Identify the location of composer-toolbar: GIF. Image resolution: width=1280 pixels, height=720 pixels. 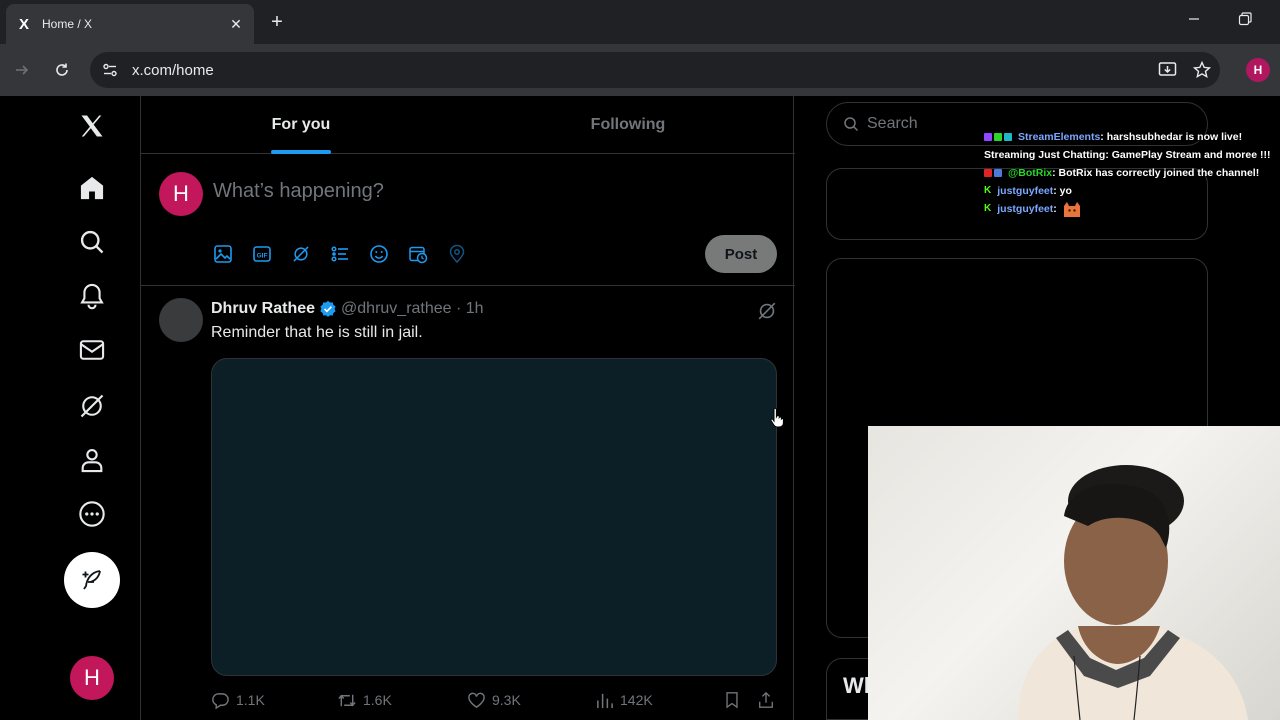
(349, 254).